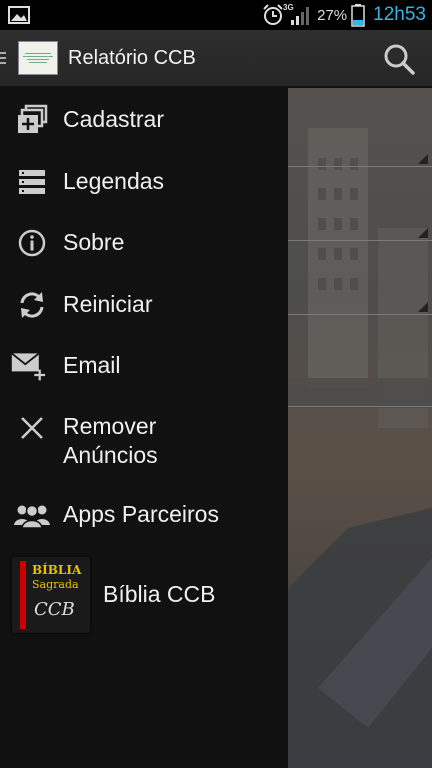  Describe the element at coordinates (144, 243) in the screenshot. I see `drawer-item-sobre: Sobre` at that location.